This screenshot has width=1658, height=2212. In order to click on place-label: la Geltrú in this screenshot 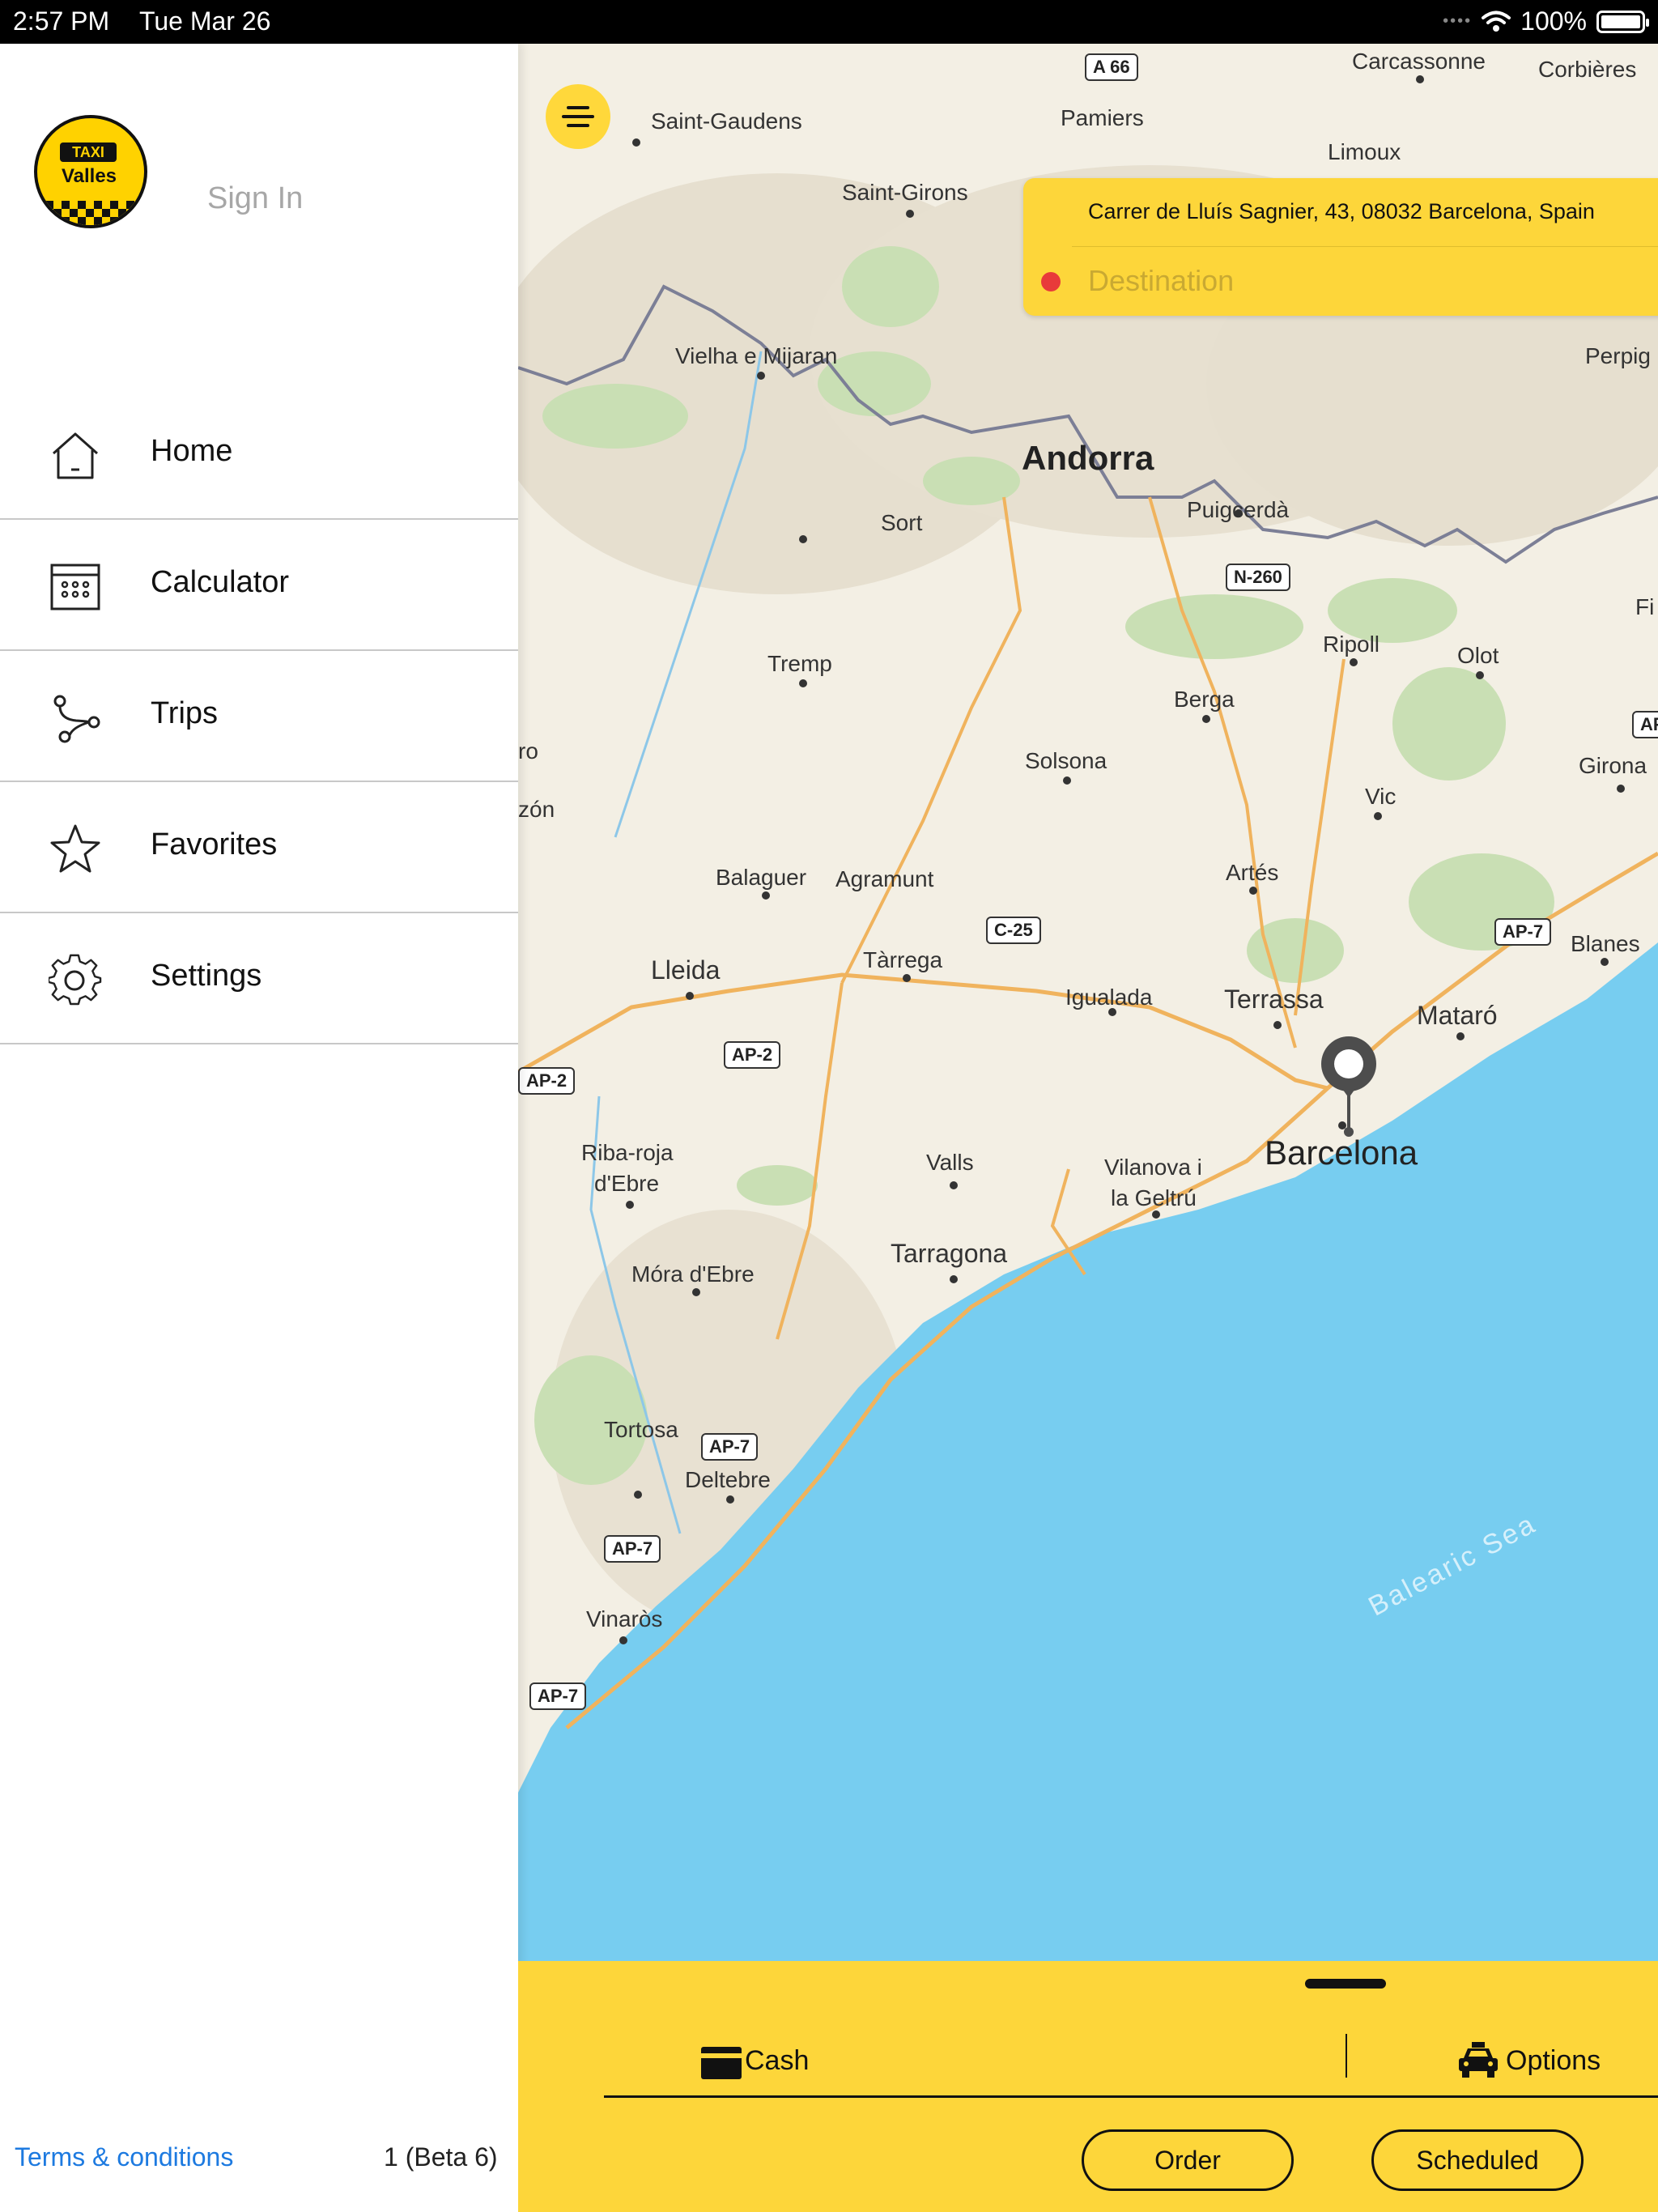, I will do `click(1154, 1197)`.